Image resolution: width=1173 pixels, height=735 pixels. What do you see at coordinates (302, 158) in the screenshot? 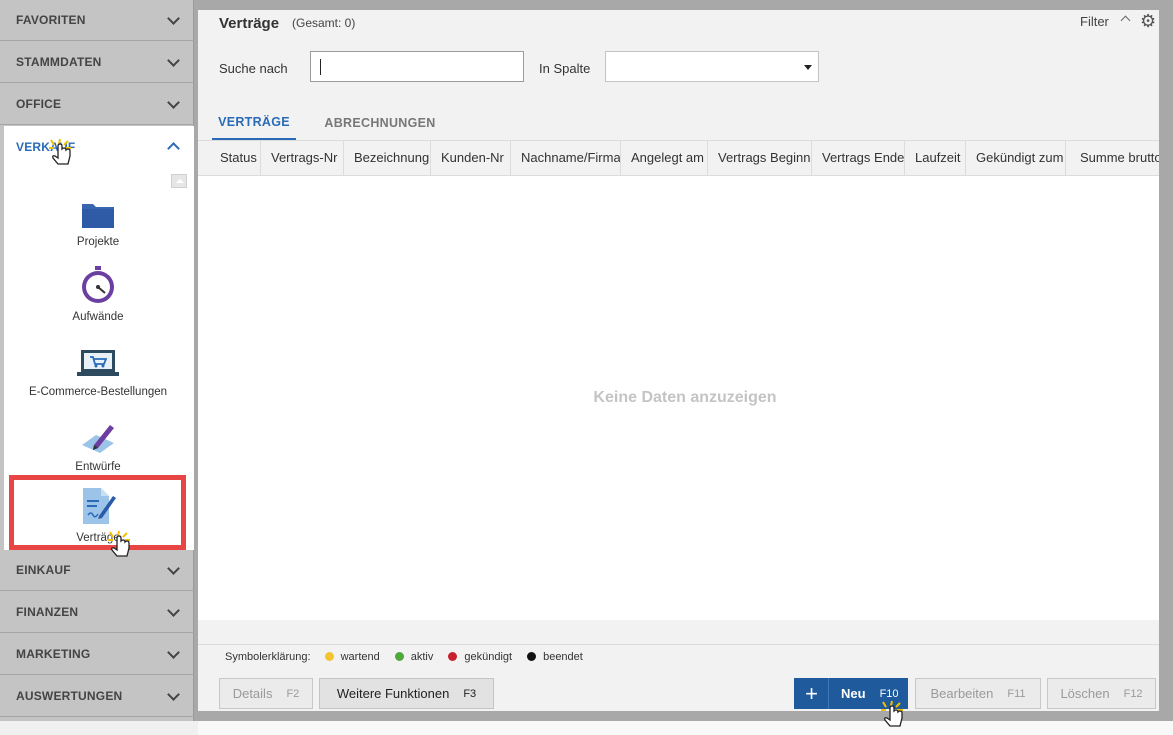
I see `column-header-vertrags-nr: Vertrags-Nr` at bounding box center [302, 158].